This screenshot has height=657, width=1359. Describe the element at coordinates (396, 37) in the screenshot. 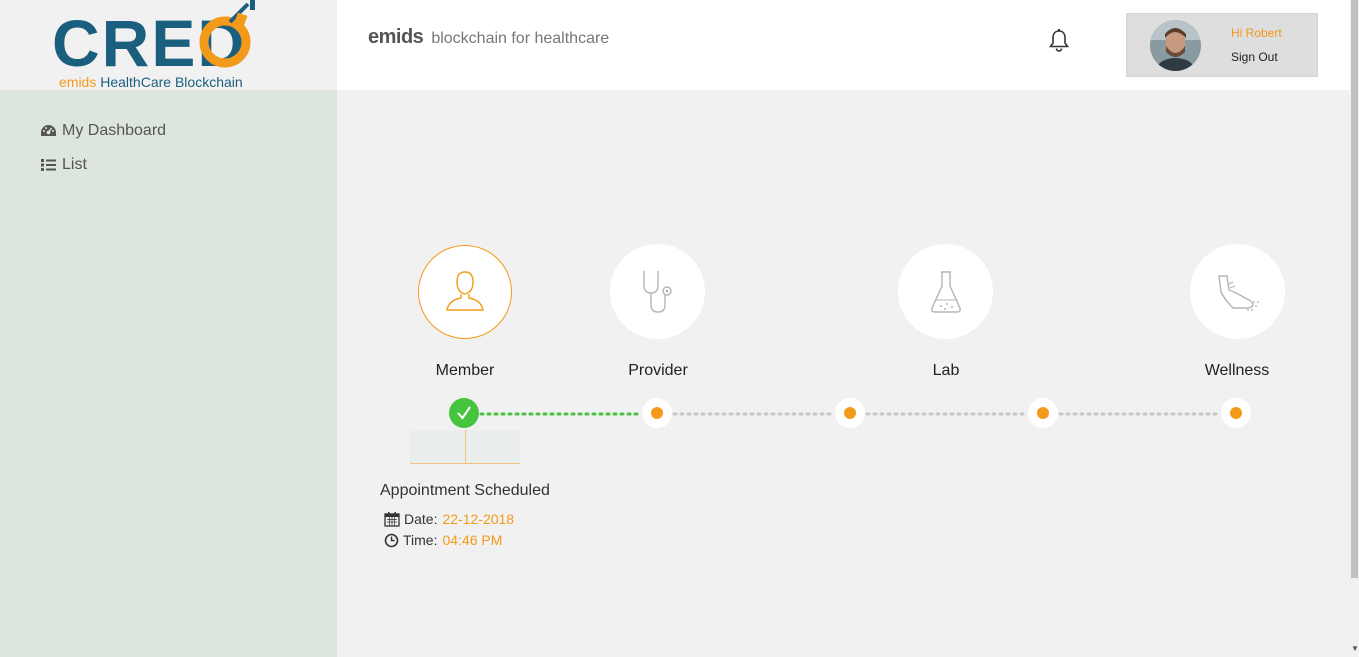

I see `brand-name: emids` at that location.